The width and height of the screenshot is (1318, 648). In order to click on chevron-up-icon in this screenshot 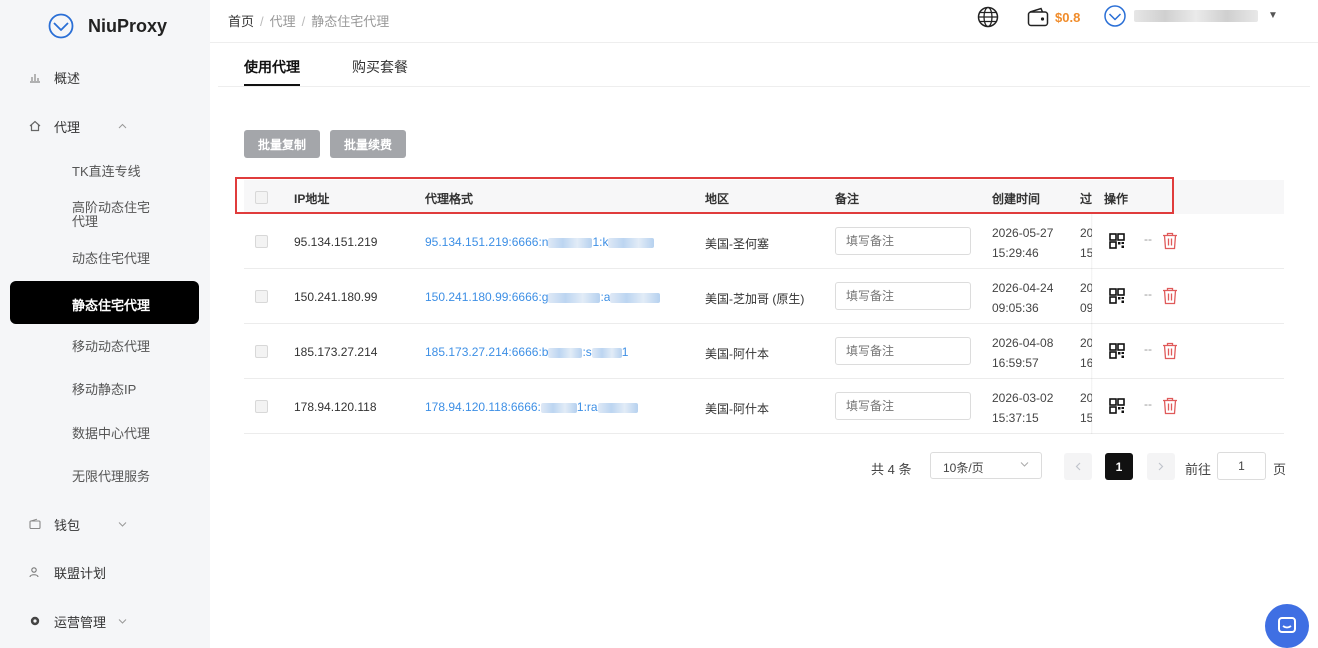, I will do `click(122, 126)`.